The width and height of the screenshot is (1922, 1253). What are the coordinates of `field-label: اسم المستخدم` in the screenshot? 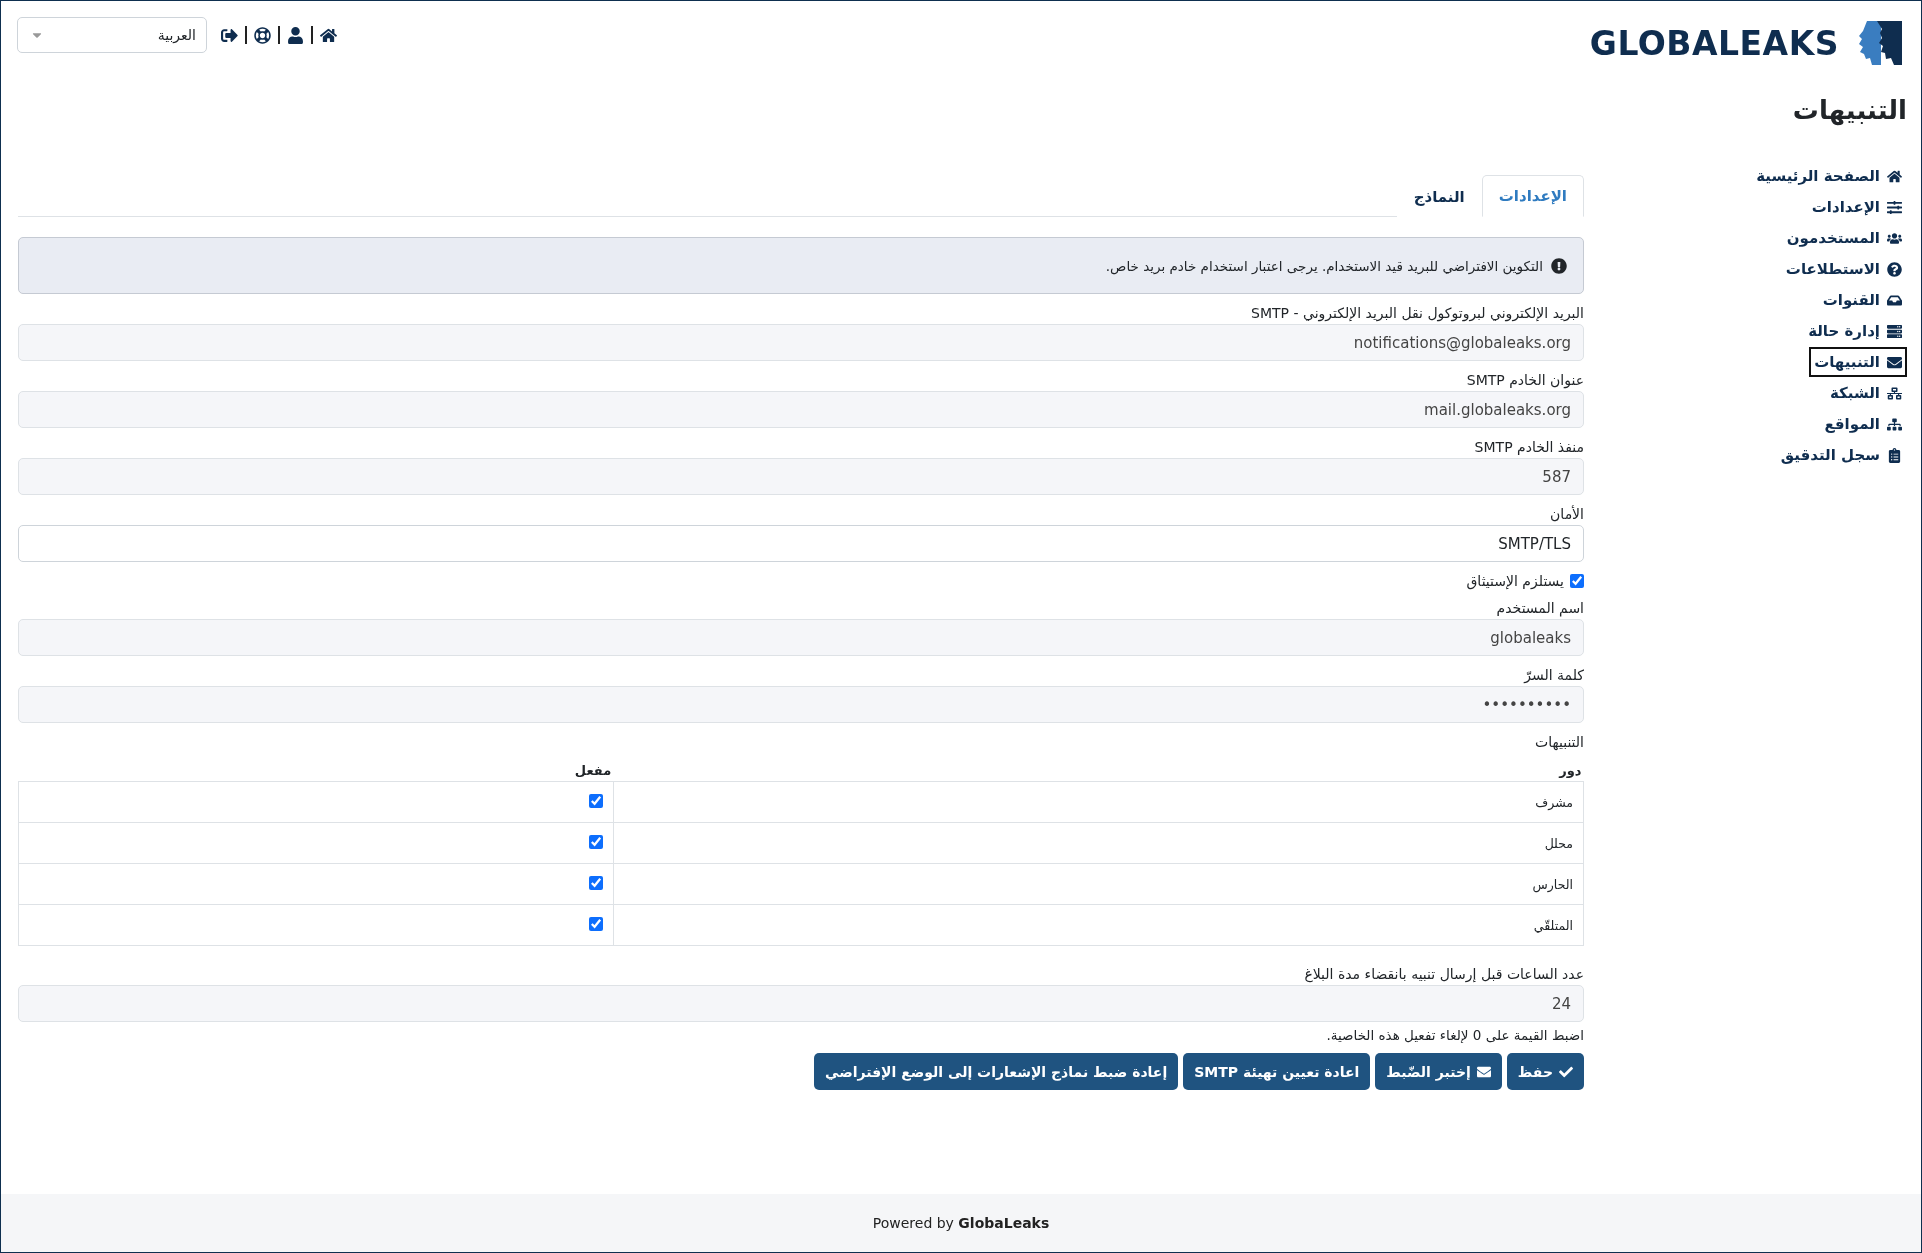 It's located at (1539, 608).